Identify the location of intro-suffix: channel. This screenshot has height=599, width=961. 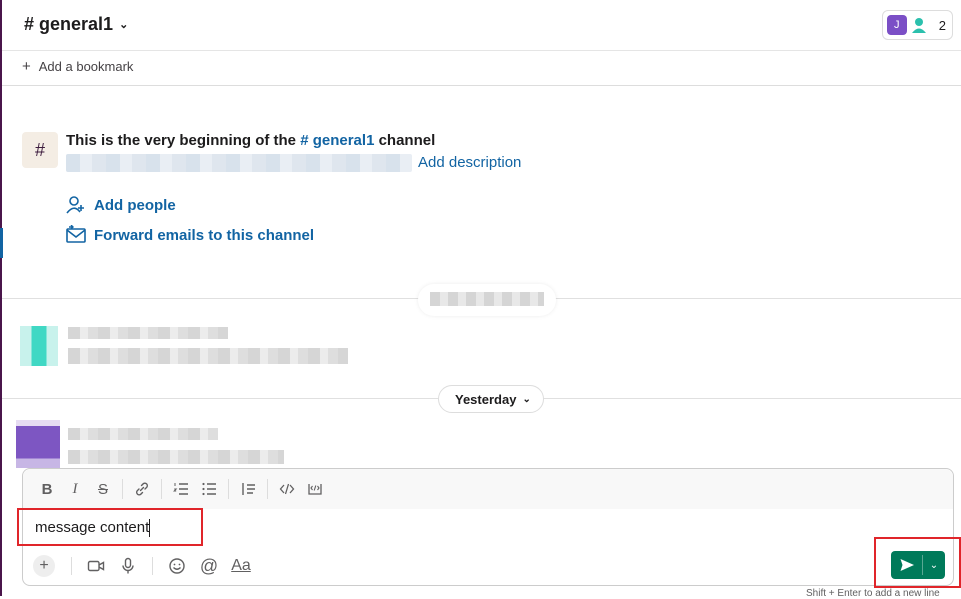
(405, 140).